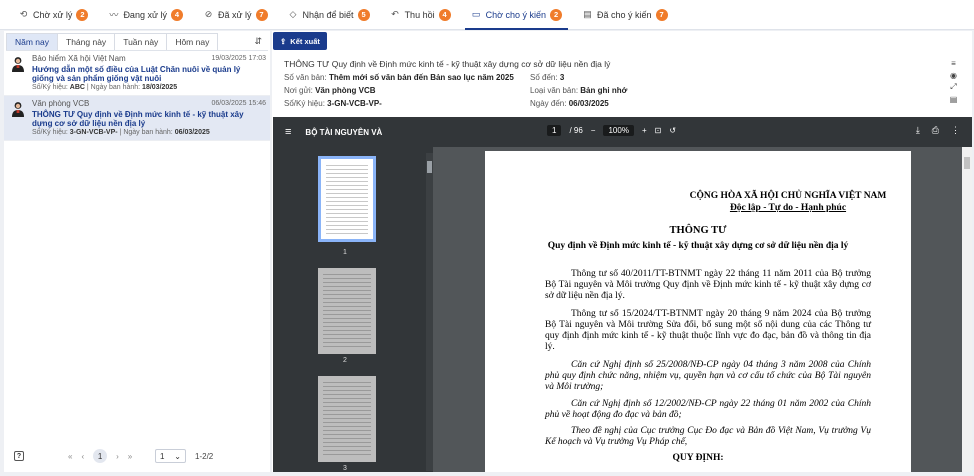 This screenshot has width=974, height=476. I want to click on field-value: 3-GN-VCB-VP-, so click(354, 103).